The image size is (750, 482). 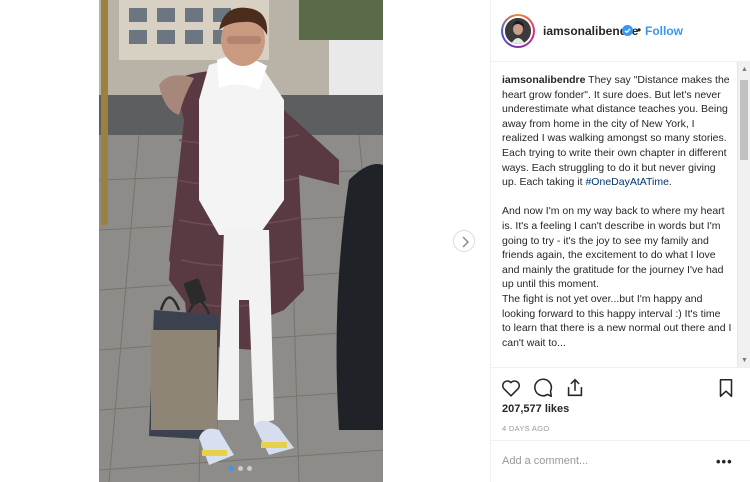 I want to click on post-actions, so click(x=620, y=387).